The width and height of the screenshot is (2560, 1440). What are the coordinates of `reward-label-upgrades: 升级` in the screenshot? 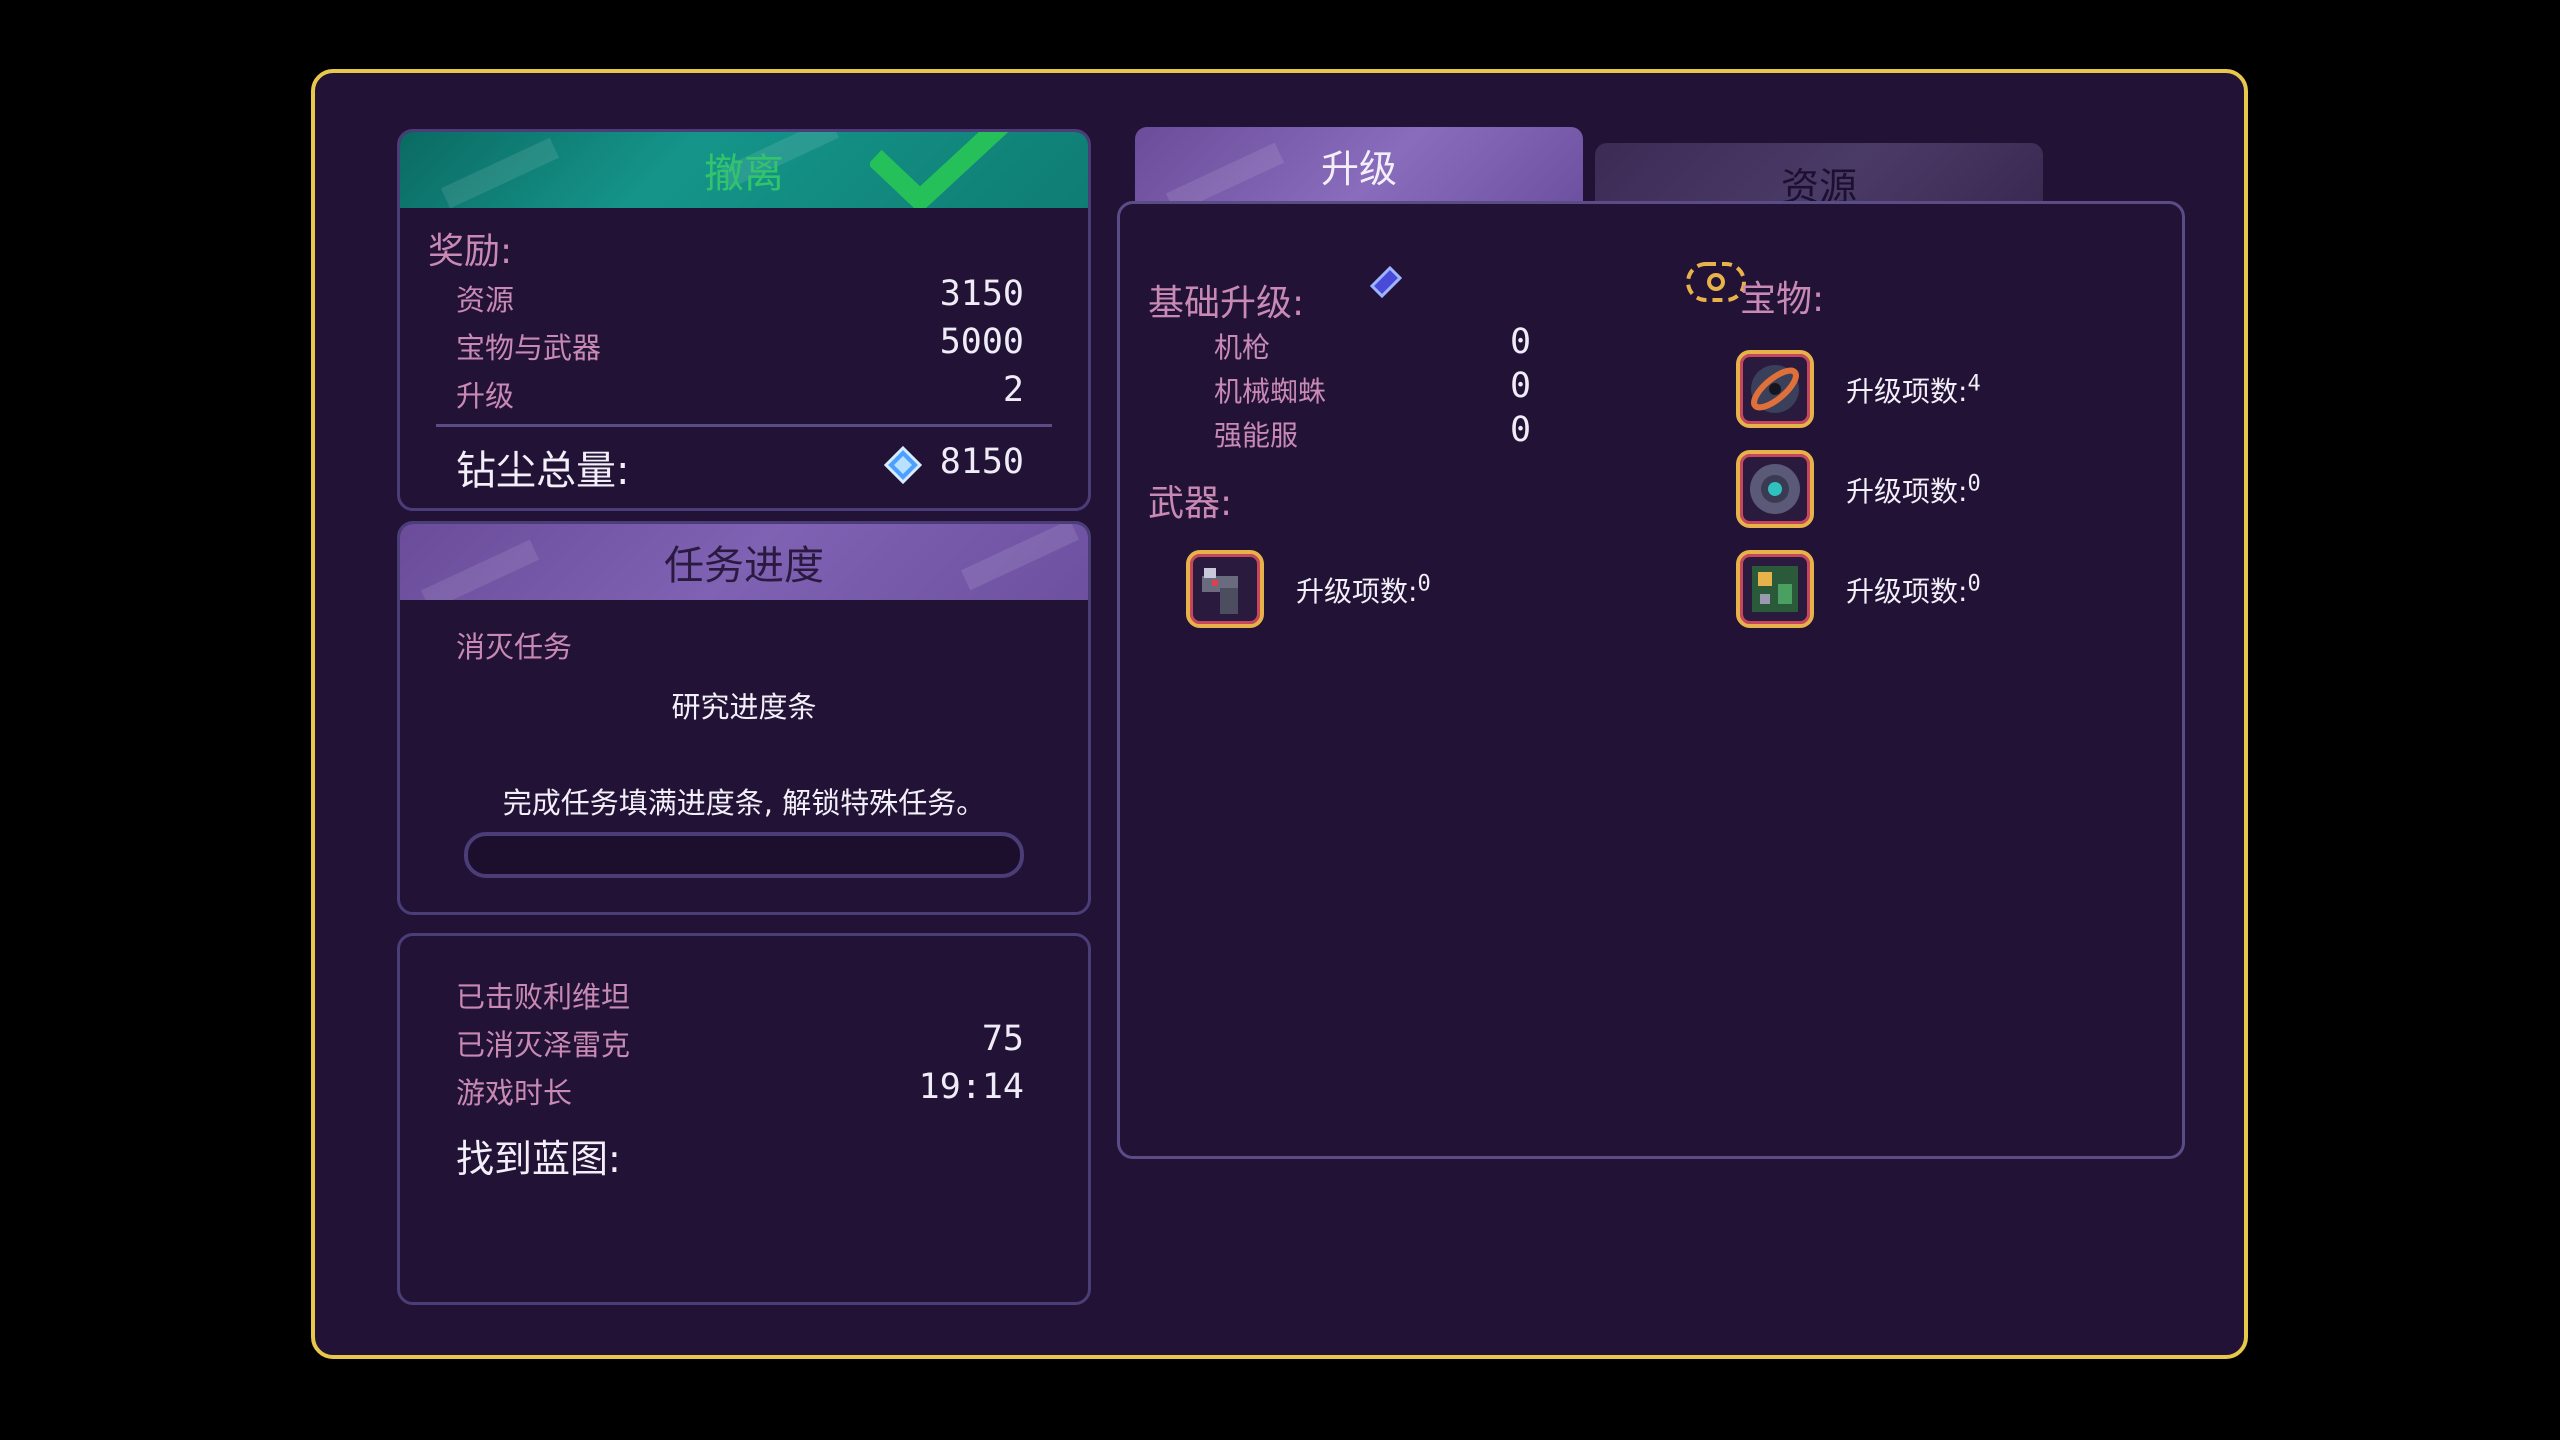 It's located at (485, 396).